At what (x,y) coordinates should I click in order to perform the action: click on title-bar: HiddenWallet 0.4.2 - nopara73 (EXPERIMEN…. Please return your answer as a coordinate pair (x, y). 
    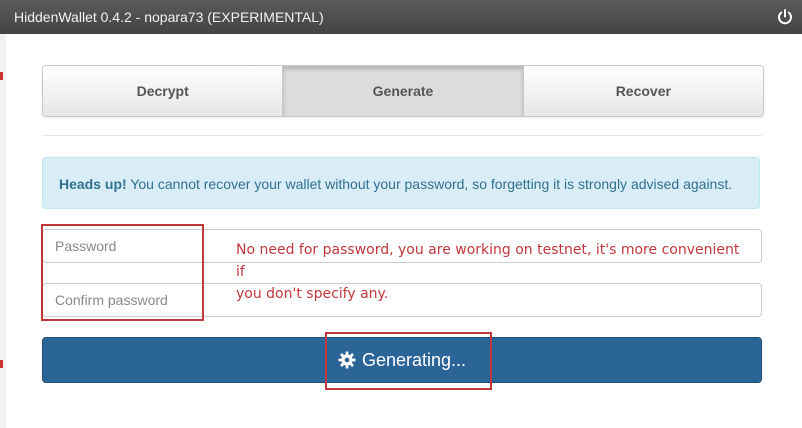
    Looking at the image, I should click on (401, 17).